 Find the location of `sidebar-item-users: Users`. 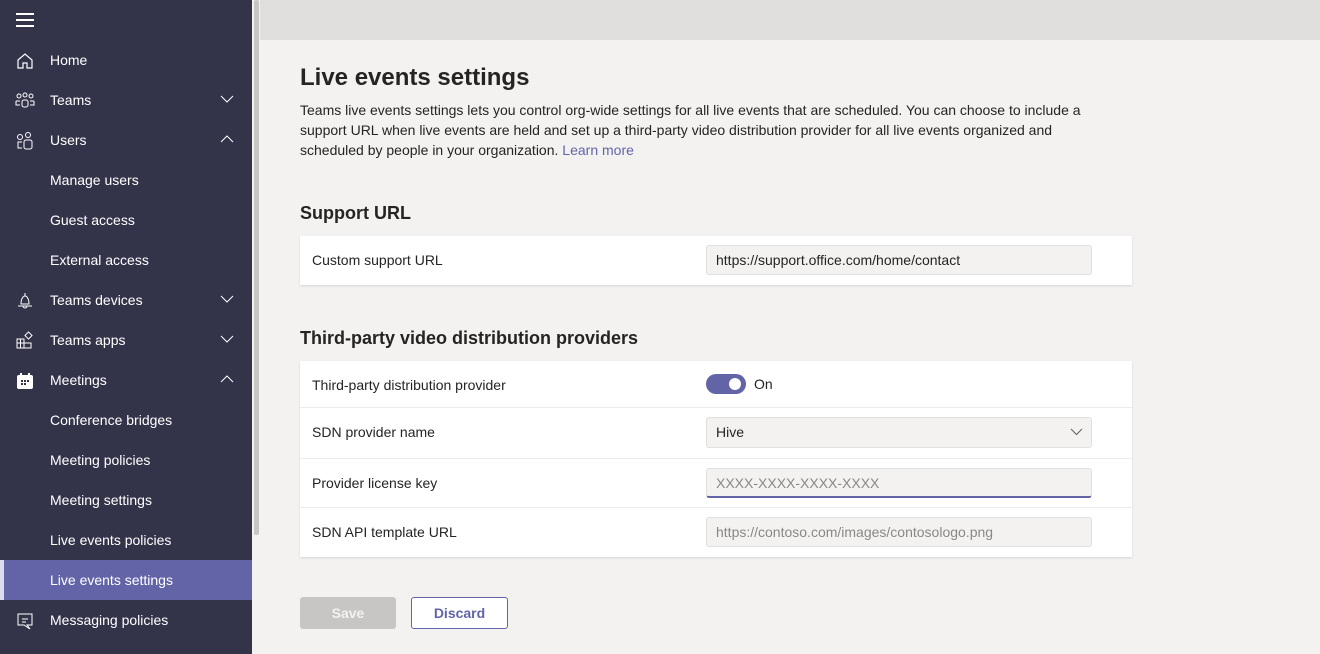

sidebar-item-users: Users is located at coordinates (126, 140).